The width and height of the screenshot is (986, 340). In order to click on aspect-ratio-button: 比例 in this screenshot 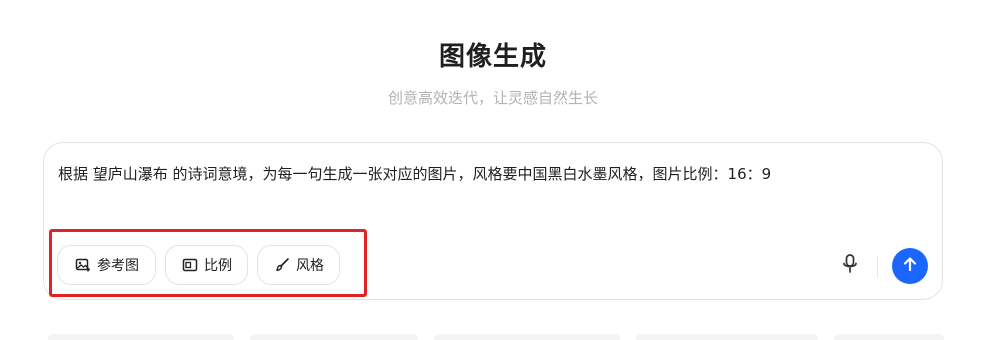, I will do `click(206, 265)`.